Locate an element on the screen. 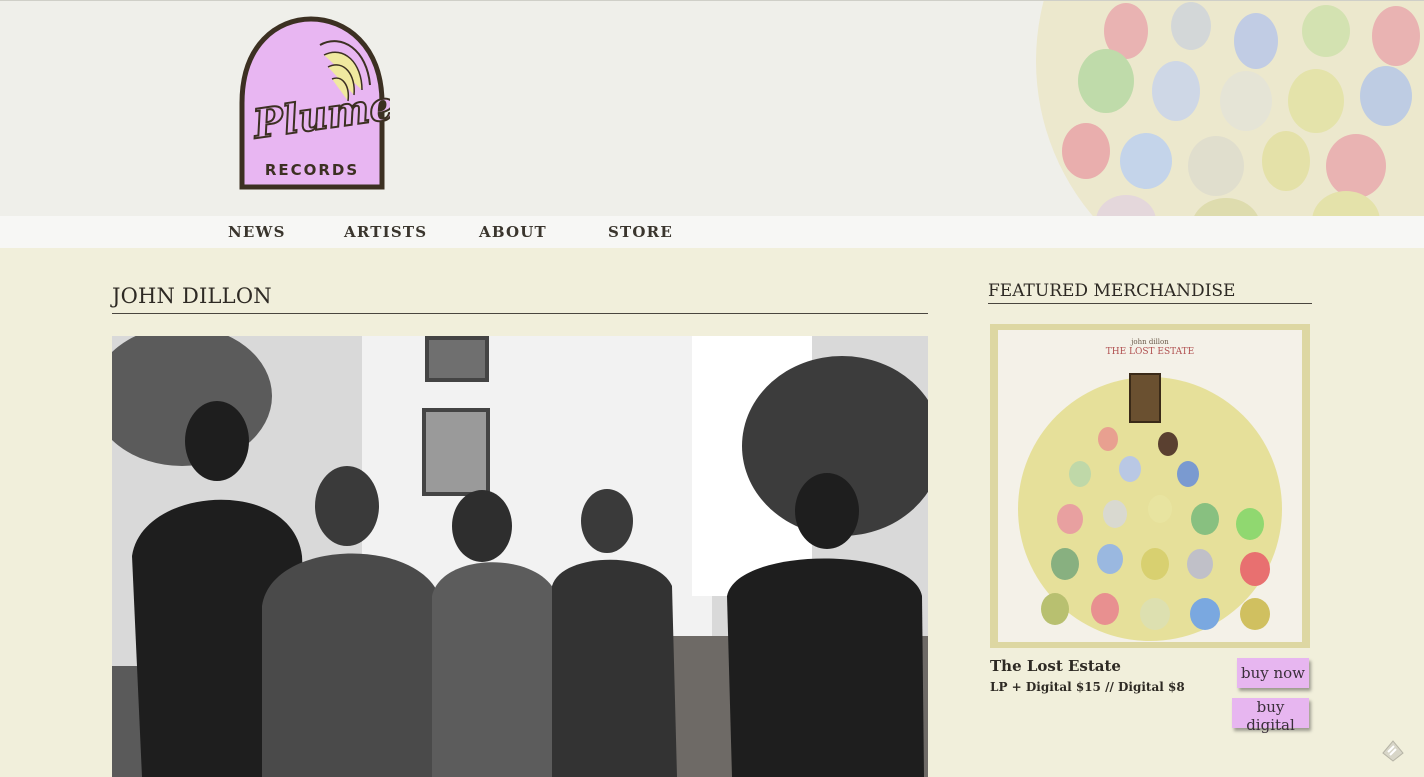 Image resolution: width=1424 pixels, height=777 pixels. svg-text: john dillon is located at coordinates (1149, 342).